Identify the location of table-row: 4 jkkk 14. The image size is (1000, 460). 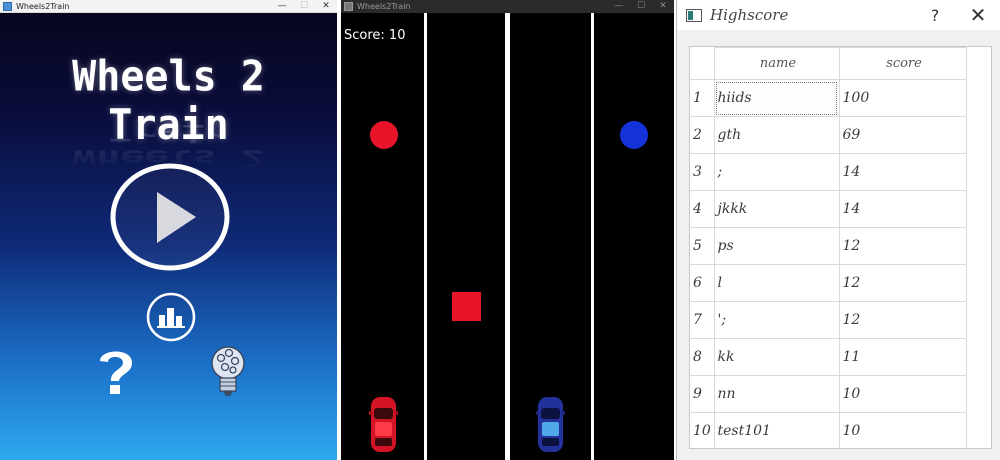
(828, 209).